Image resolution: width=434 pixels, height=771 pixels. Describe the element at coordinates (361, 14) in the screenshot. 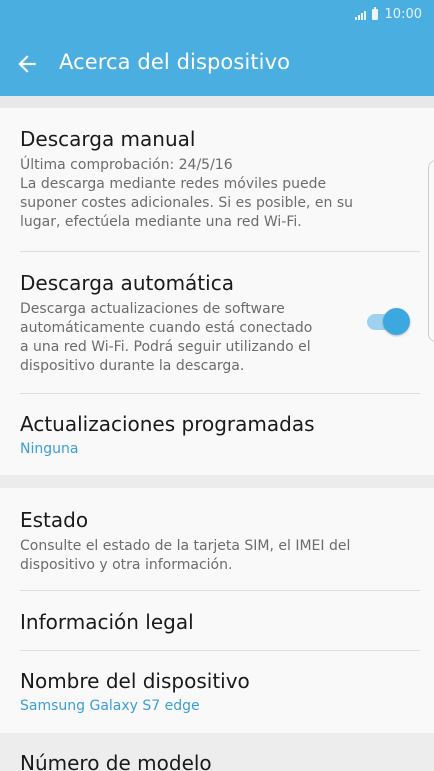

I see `signal-icon` at that location.